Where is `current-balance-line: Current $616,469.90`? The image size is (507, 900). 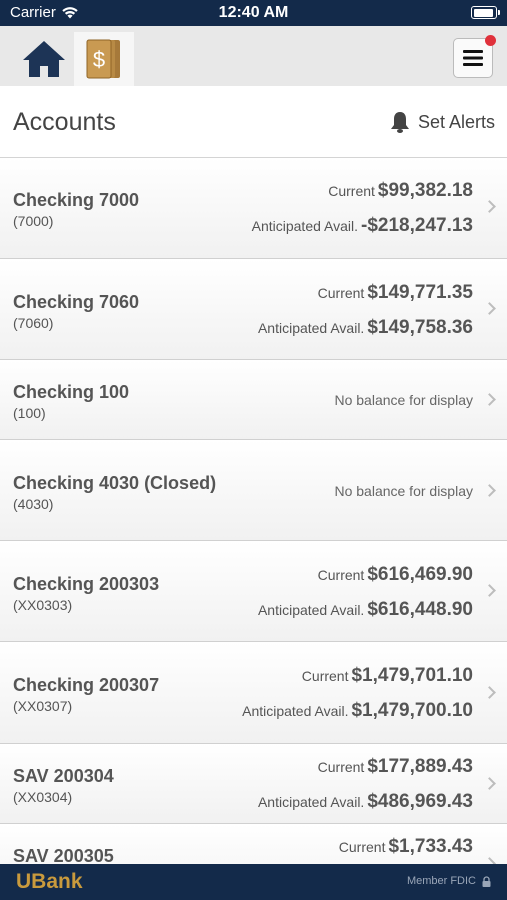 current-balance-line: Current $616,469.90 is located at coordinates (395, 575).